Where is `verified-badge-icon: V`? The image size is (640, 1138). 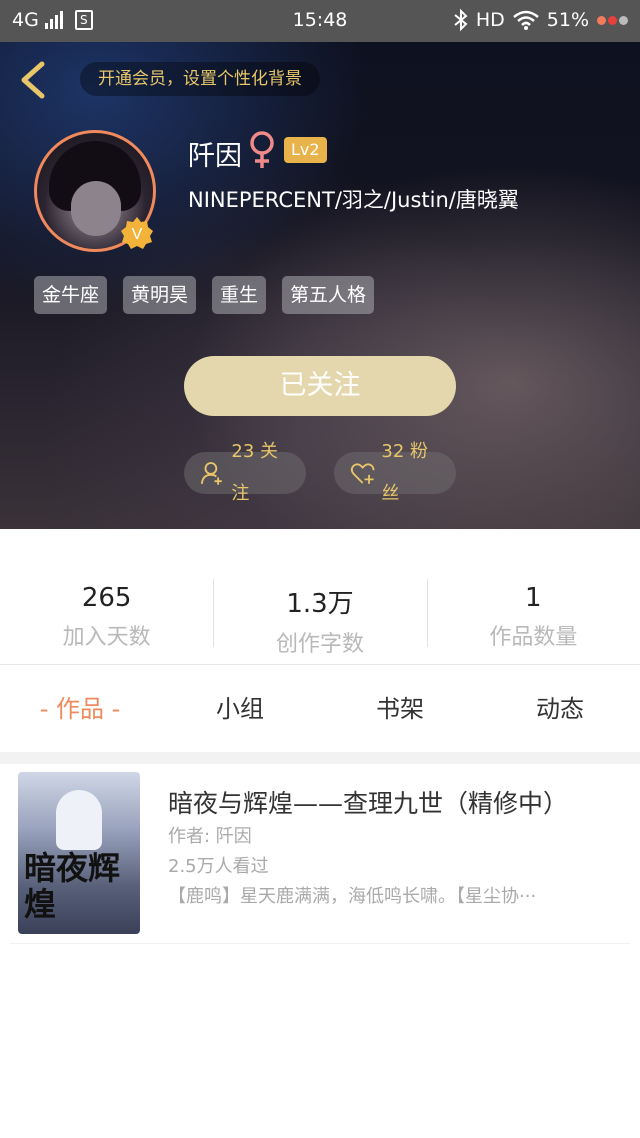
verified-badge-icon: V is located at coordinates (137, 233).